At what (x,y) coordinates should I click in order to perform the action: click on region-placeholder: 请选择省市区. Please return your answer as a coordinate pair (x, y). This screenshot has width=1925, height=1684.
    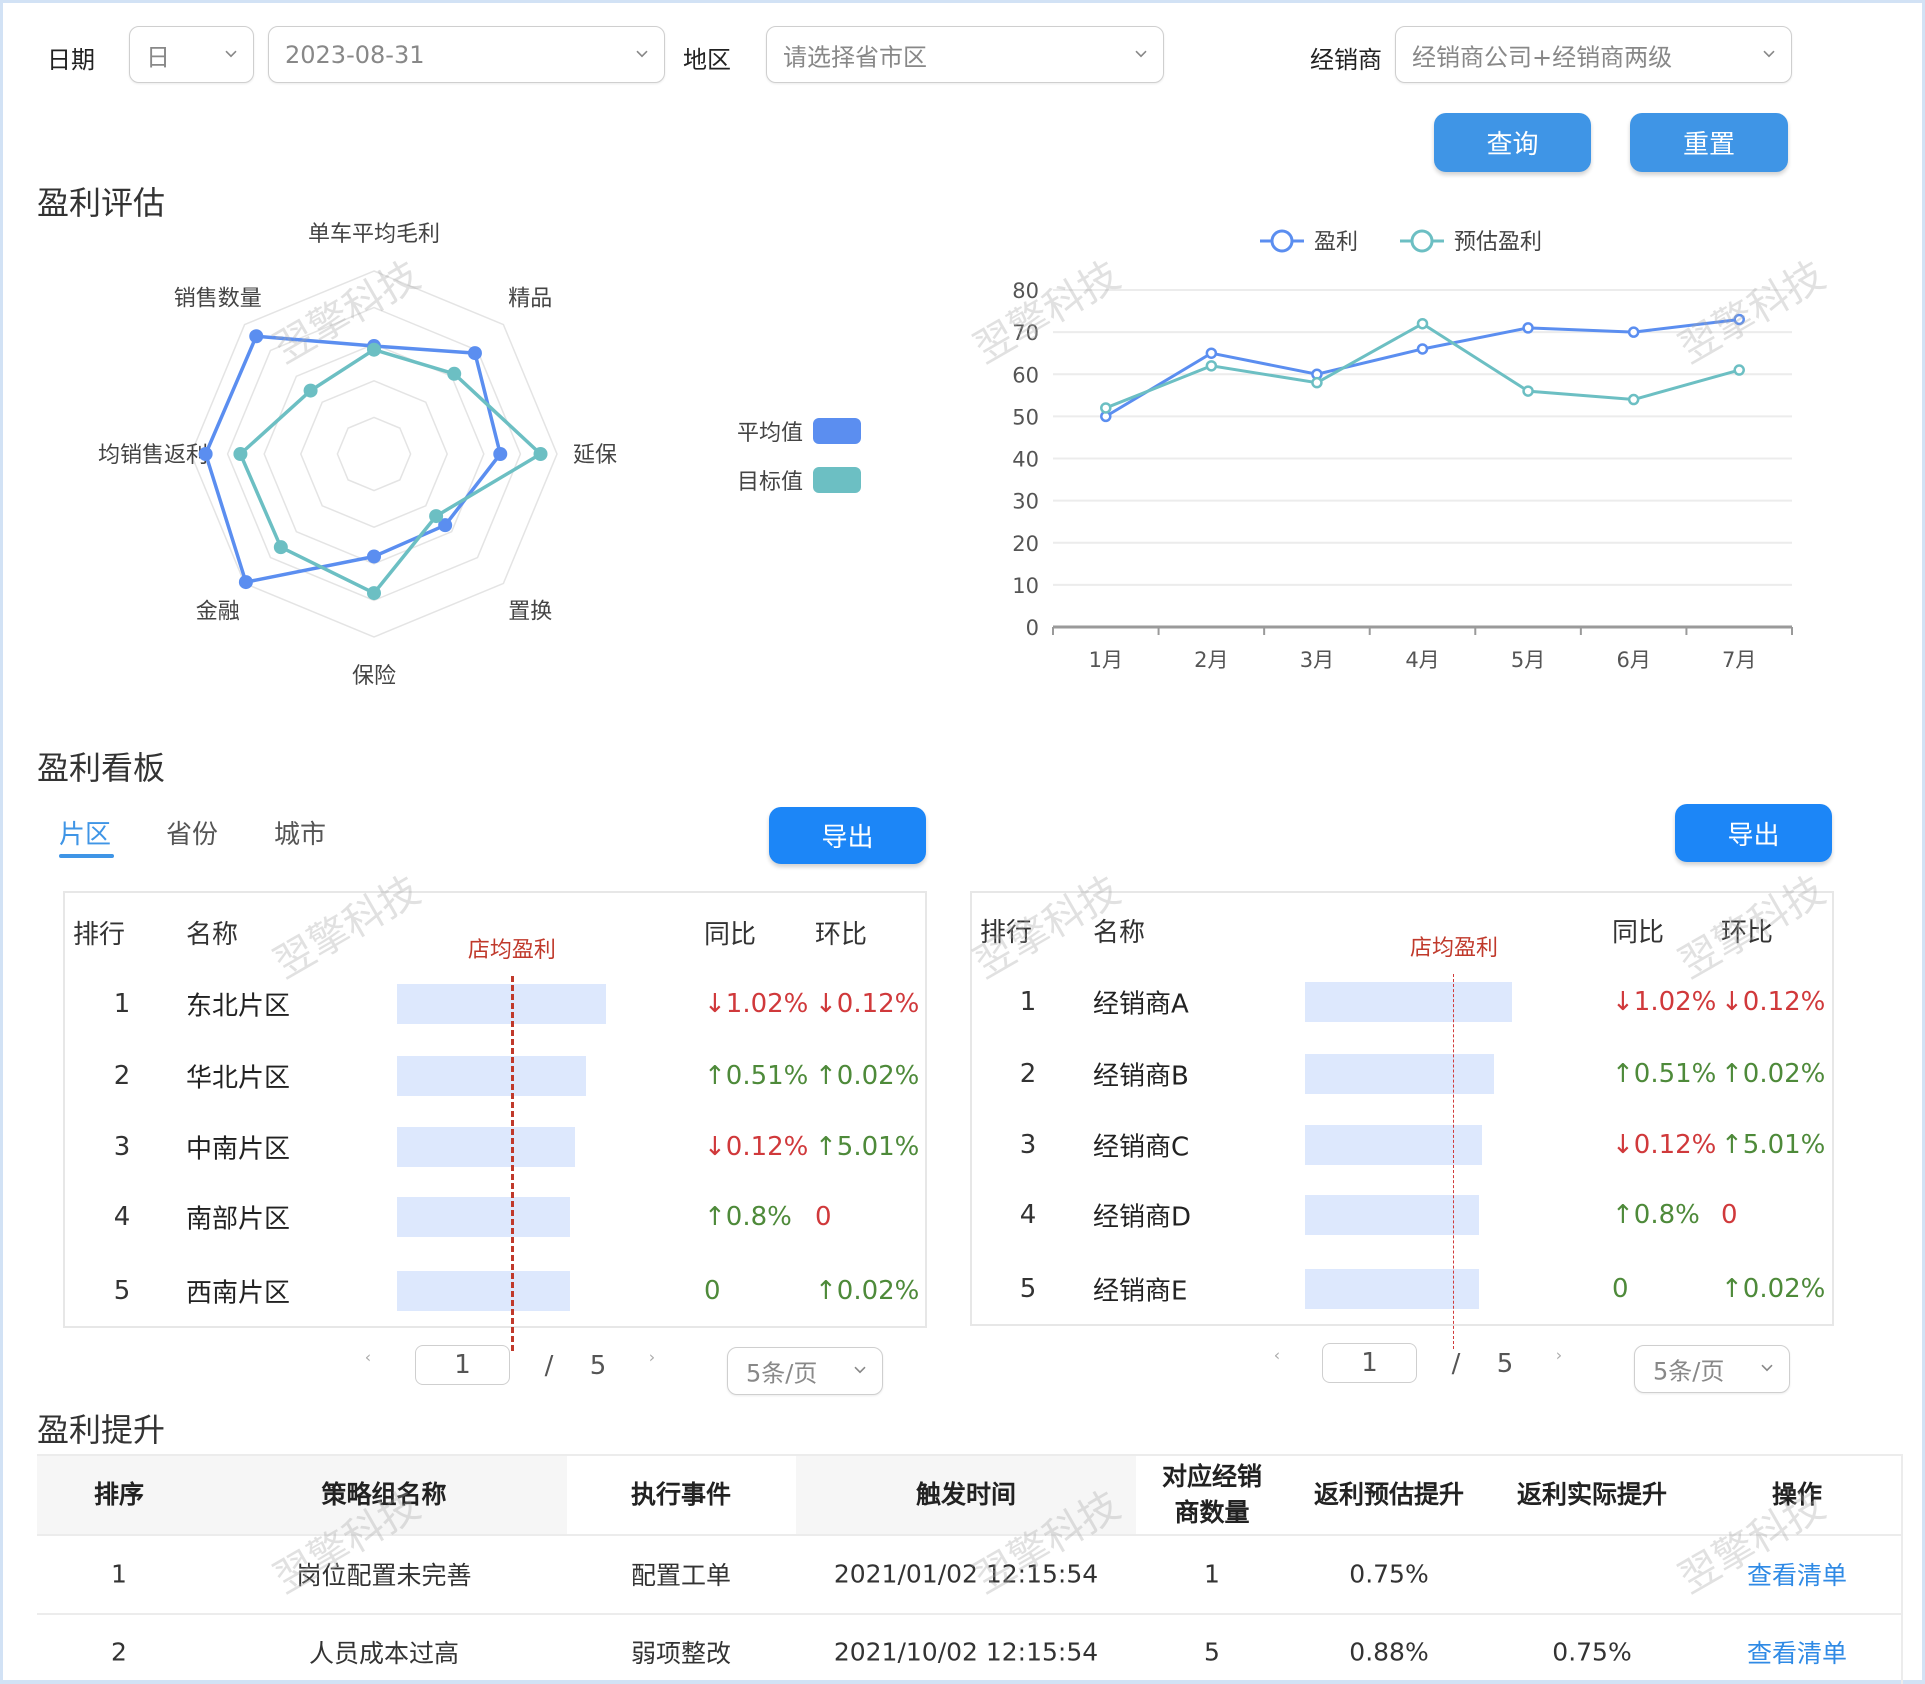
    Looking at the image, I should click on (855, 57).